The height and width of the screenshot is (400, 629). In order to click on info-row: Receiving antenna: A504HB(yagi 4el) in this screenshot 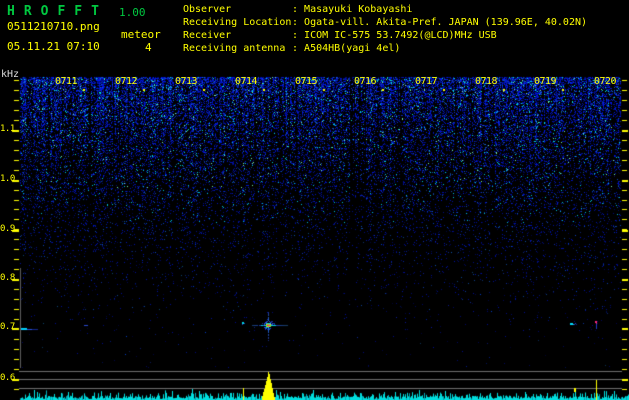, I will do `click(385, 48)`.